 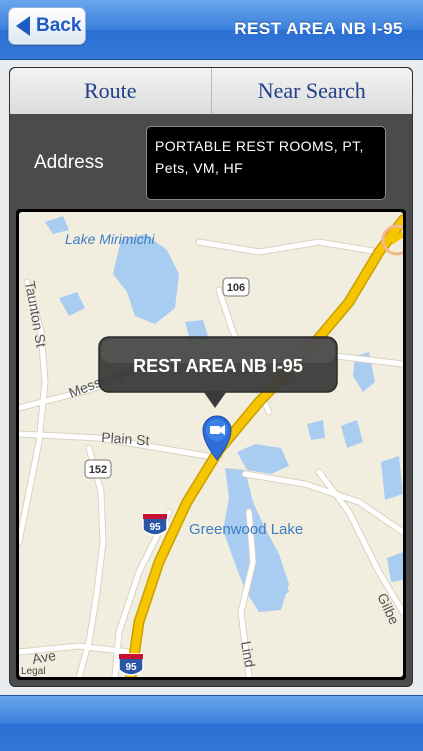 What do you see at coordinates (125, 438) in the screenshot?
I see `plain-st-label: Plain St` at bounding box center [125, 438].